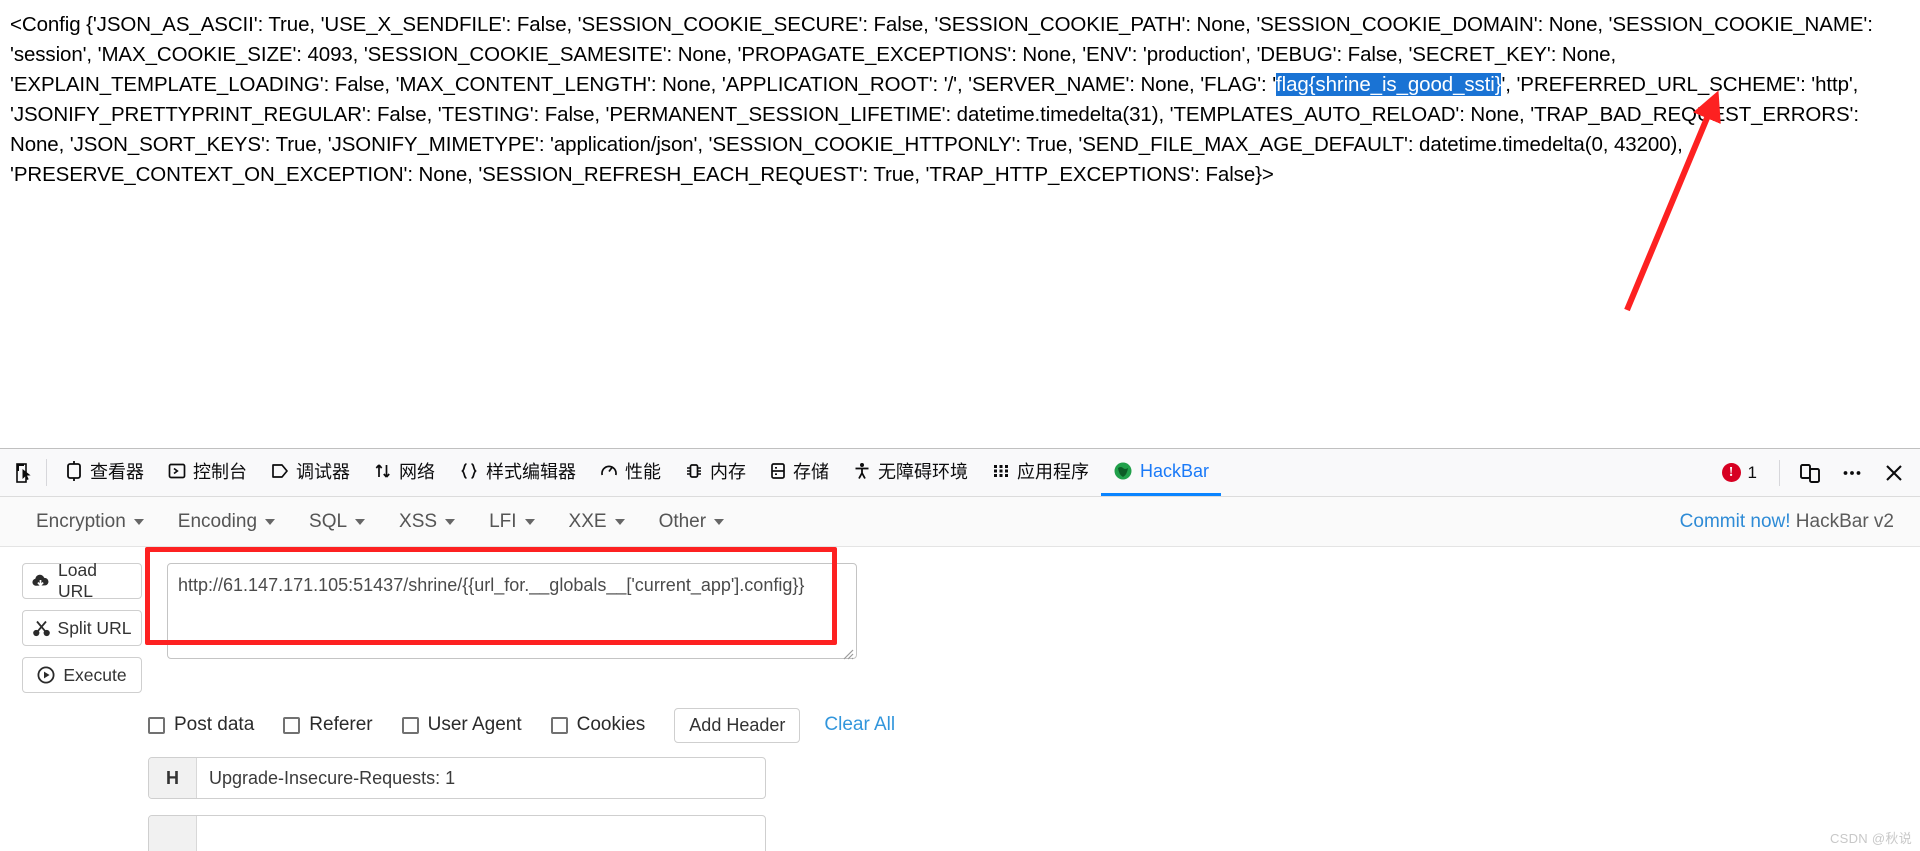 This screenshot has height=851, width=1920. I want to click on tab-accessibility: 无障碍环境, so click(910, 472).